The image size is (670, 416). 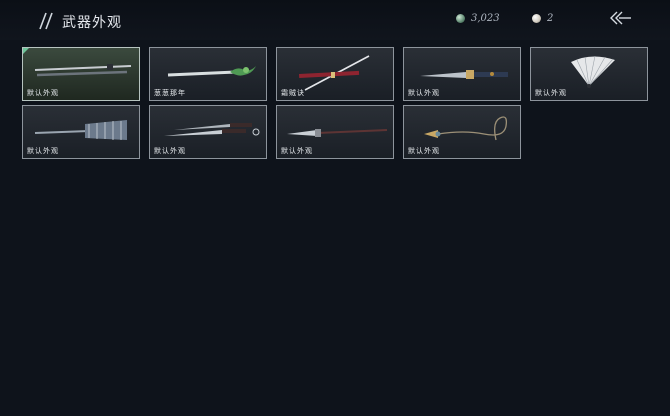 I want to click on weapon-card-6: 默认外观, so click(x=208, y=132).